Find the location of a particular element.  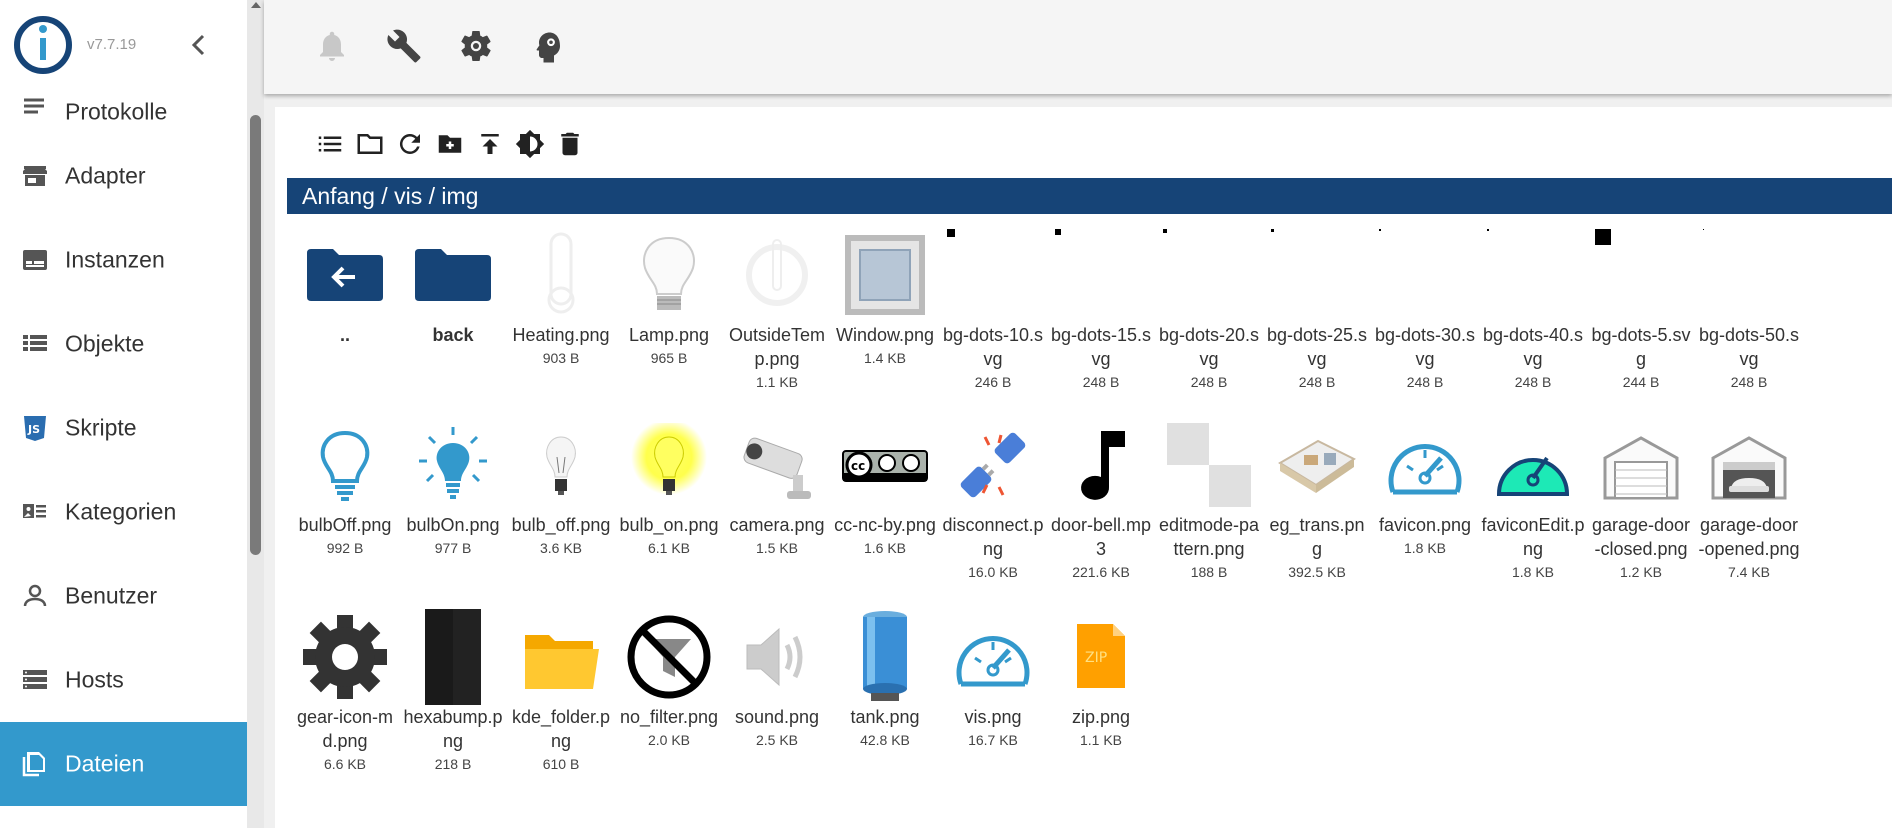

sidebar-item-label: Kategorien is located at coordinates (121, 511).